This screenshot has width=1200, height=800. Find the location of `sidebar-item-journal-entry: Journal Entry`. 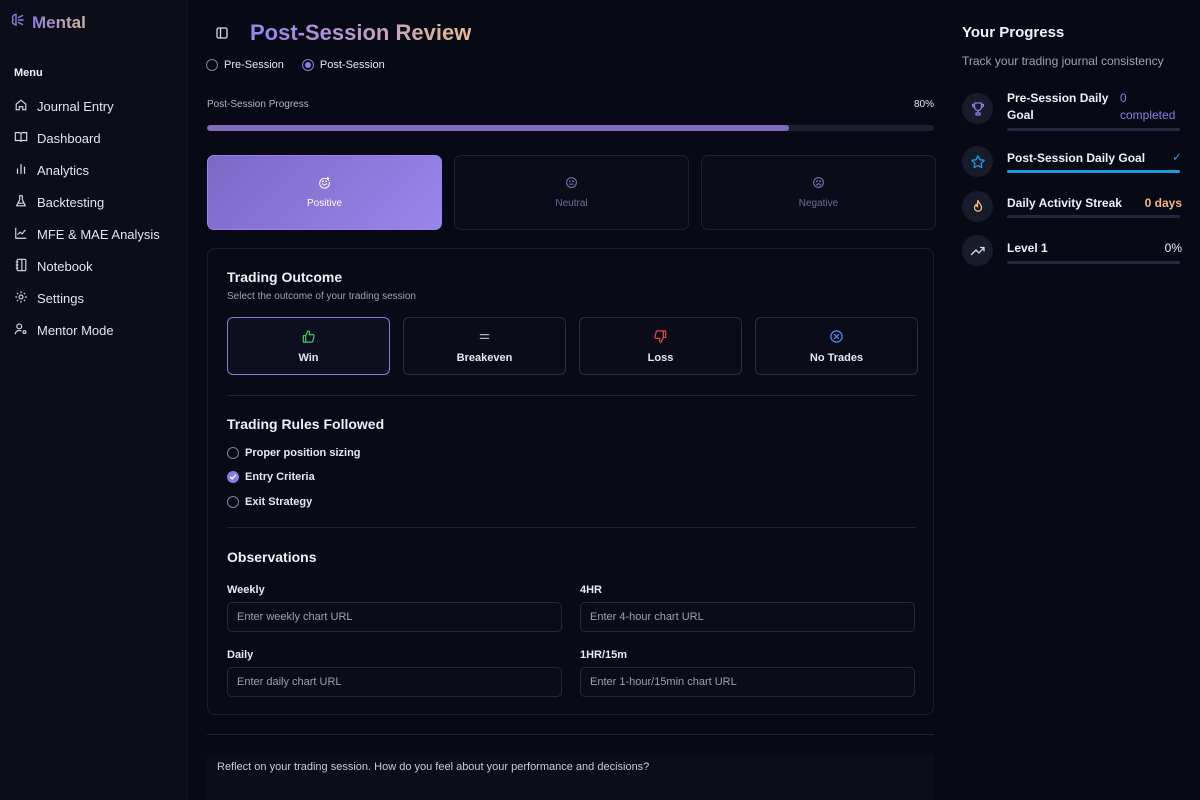

sidebar-item-journal-entry: Journal Entry is located at coordinates (94, 106).